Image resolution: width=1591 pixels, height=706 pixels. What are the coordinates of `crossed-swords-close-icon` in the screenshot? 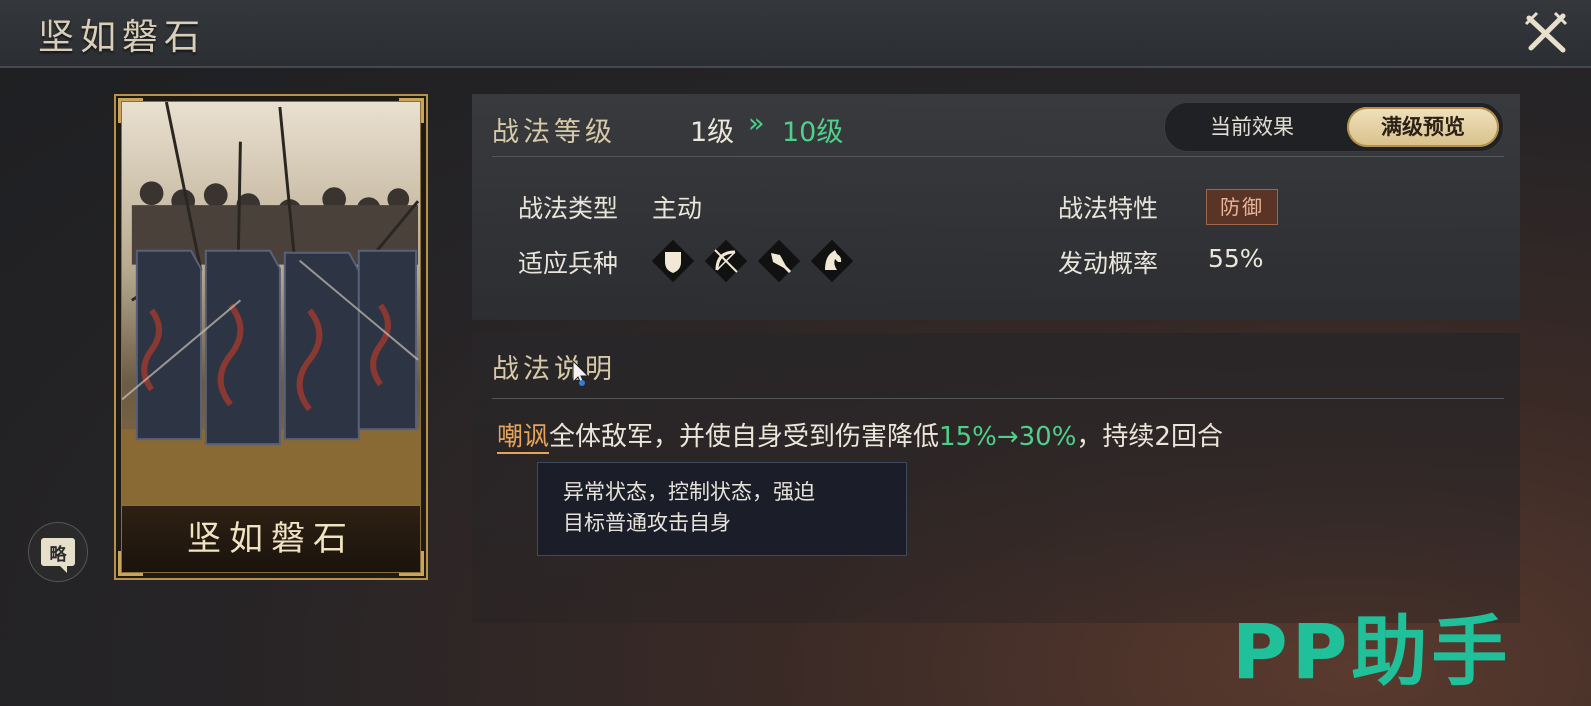 It's located at (1546, 32).